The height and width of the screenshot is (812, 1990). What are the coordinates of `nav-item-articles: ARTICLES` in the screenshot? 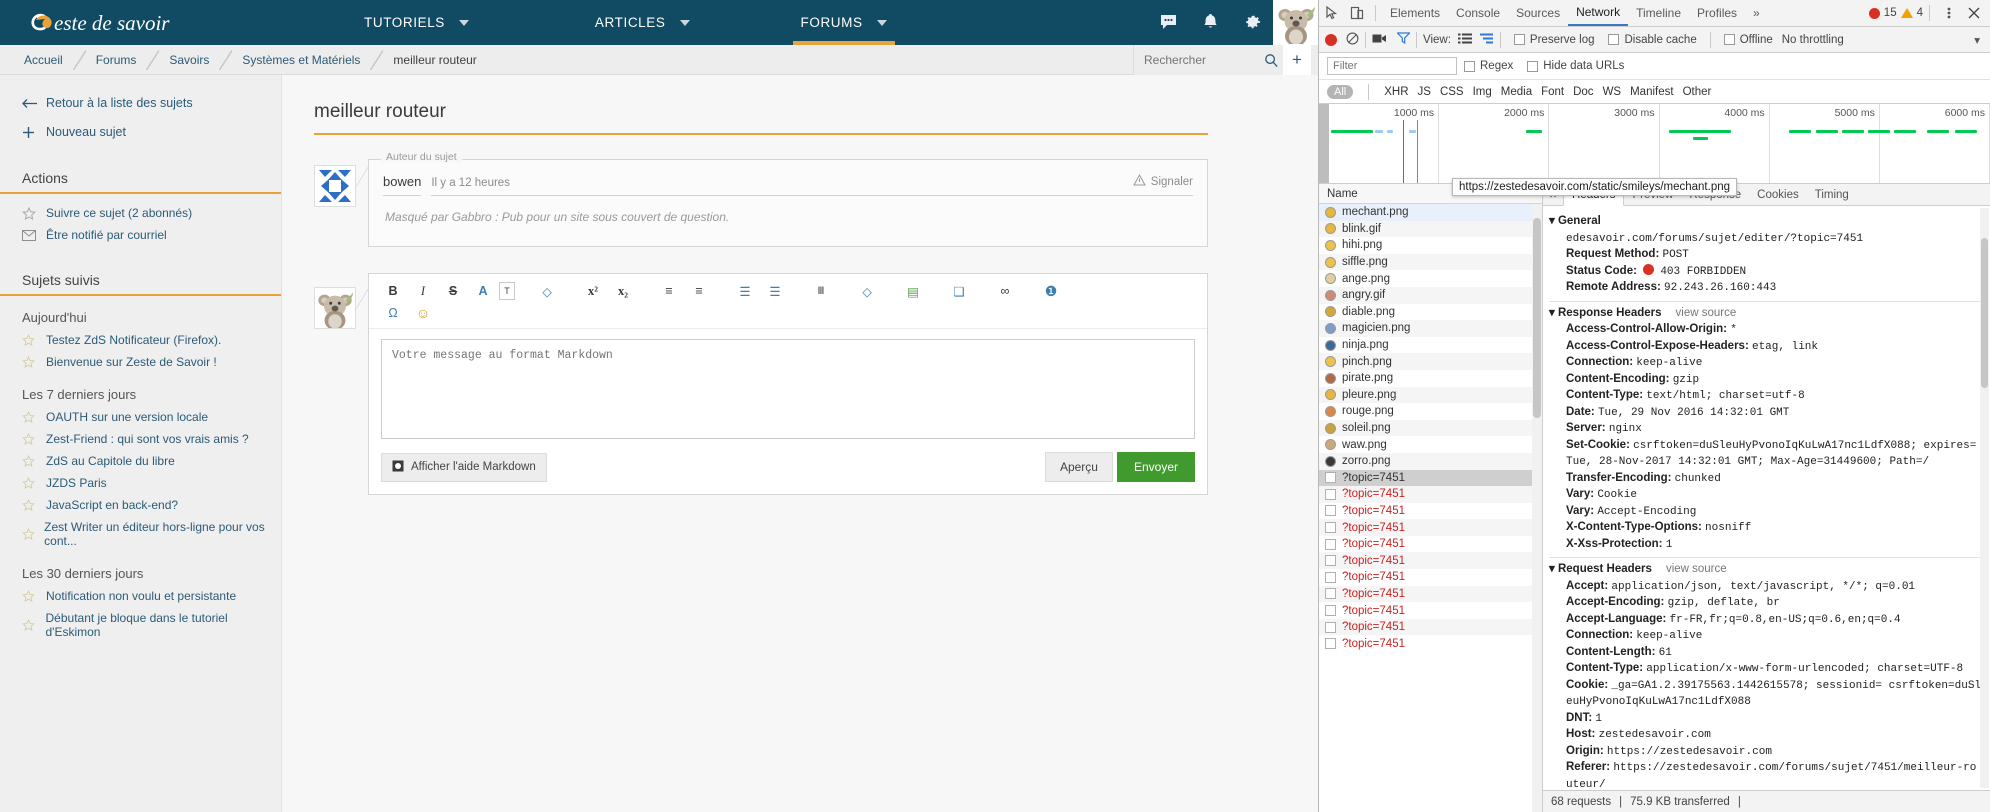 It's located at (642, 22).